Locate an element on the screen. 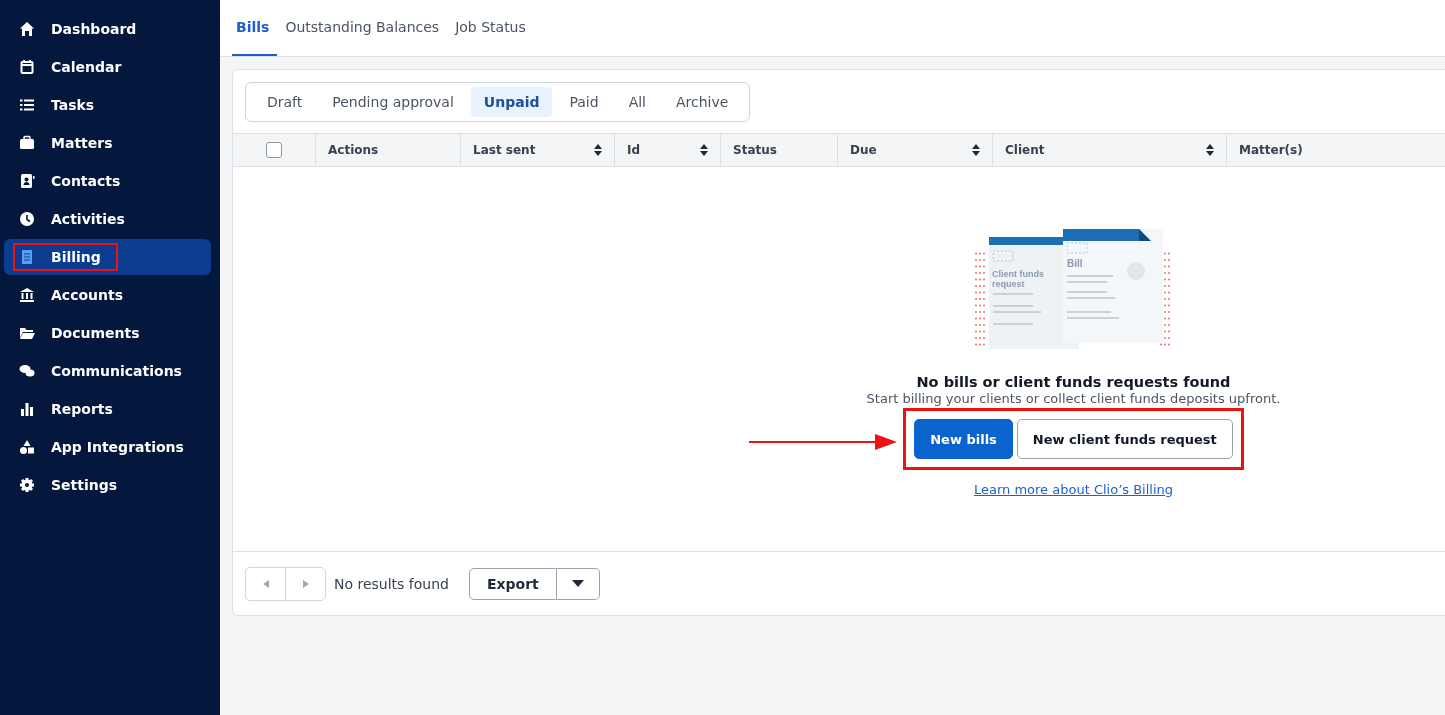 This screenshot has height=715, width=1445. sidebar-item: Billing is located at coordinates (107, 257).